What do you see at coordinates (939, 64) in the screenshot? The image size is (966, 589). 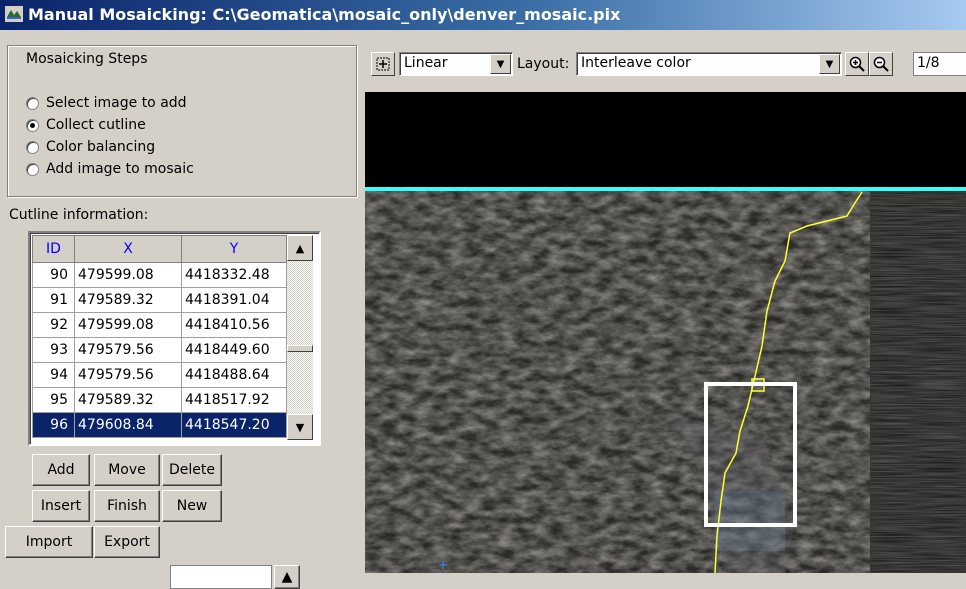 I see `zoom-level-field: 1/8` at bounding box center [939, 64].